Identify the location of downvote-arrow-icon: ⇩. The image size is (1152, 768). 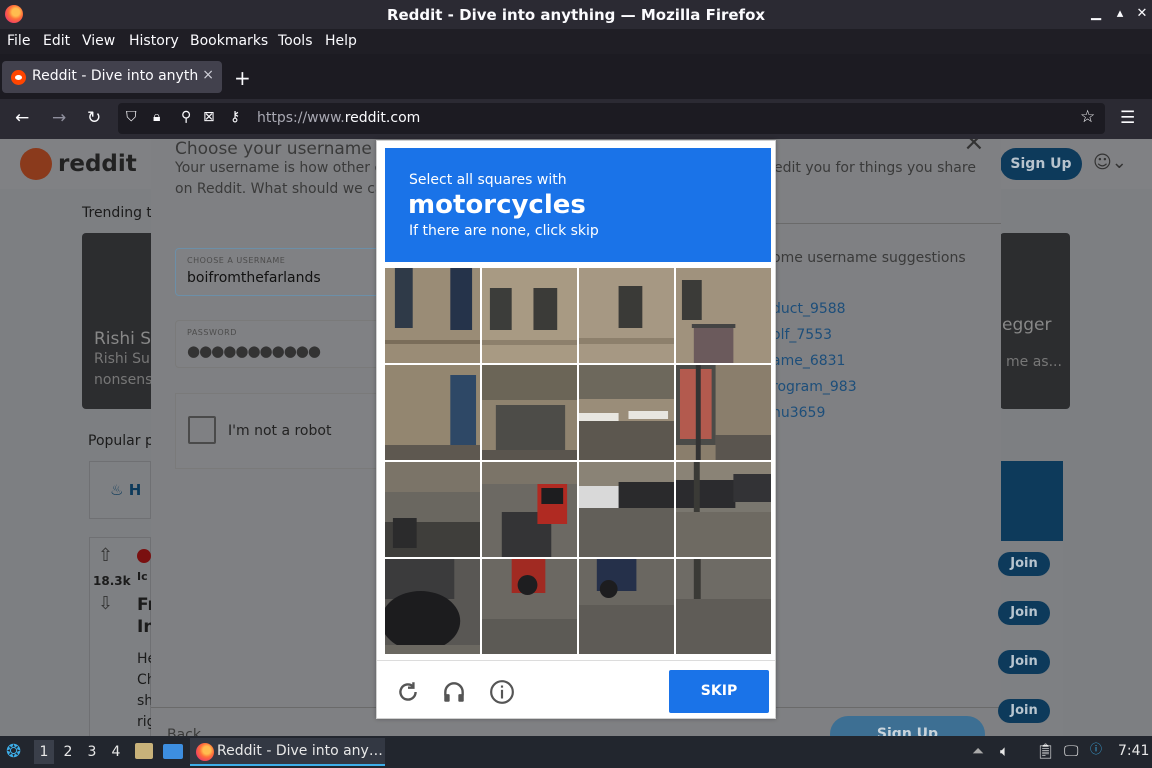
(105, 603).